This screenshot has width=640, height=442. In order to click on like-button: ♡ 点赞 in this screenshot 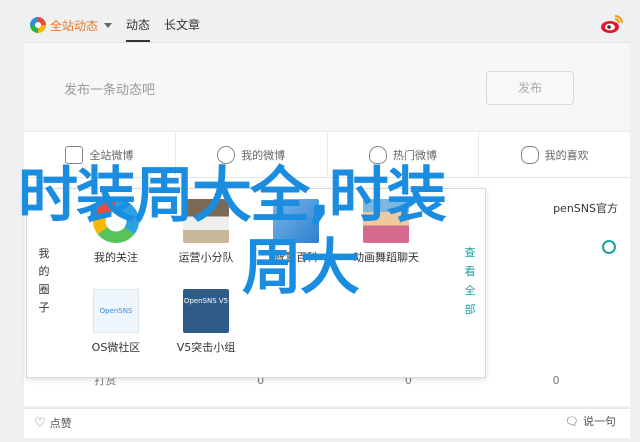, I will do `click(53, 423)`.